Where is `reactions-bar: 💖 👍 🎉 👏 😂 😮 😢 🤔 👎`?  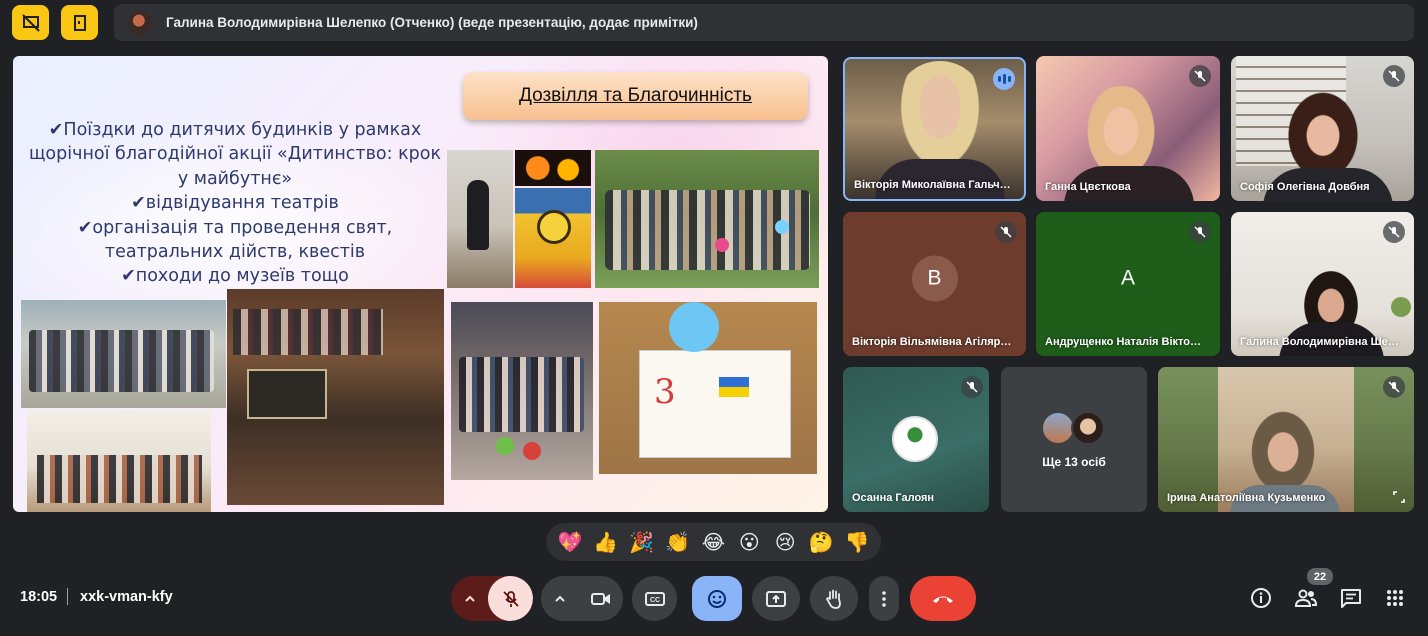
reactions-bar: 💖 👍 🎉 👏 😂 😮 😢 🤔 👎 is located at coordinates (713, 542).